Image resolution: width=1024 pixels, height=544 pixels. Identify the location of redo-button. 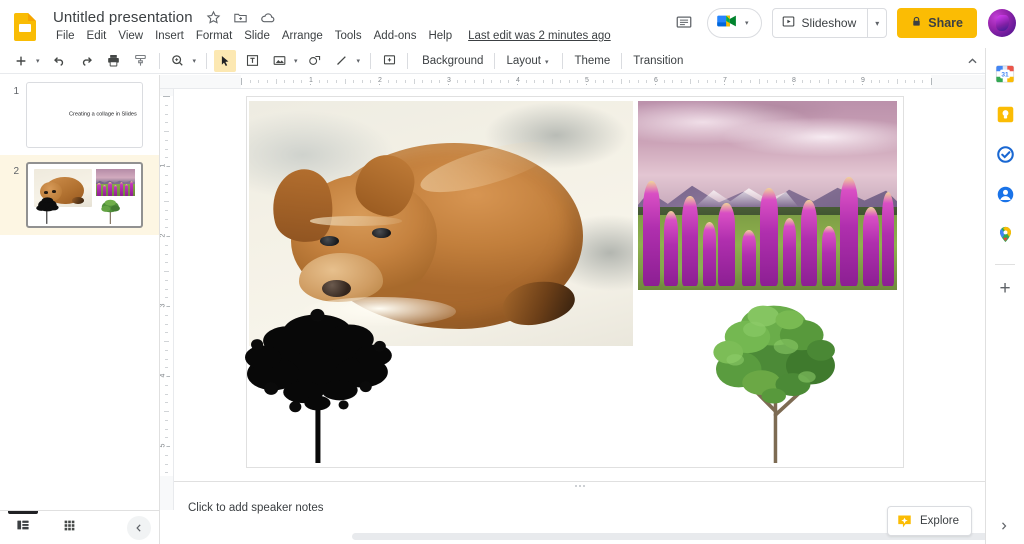
(87, 61).